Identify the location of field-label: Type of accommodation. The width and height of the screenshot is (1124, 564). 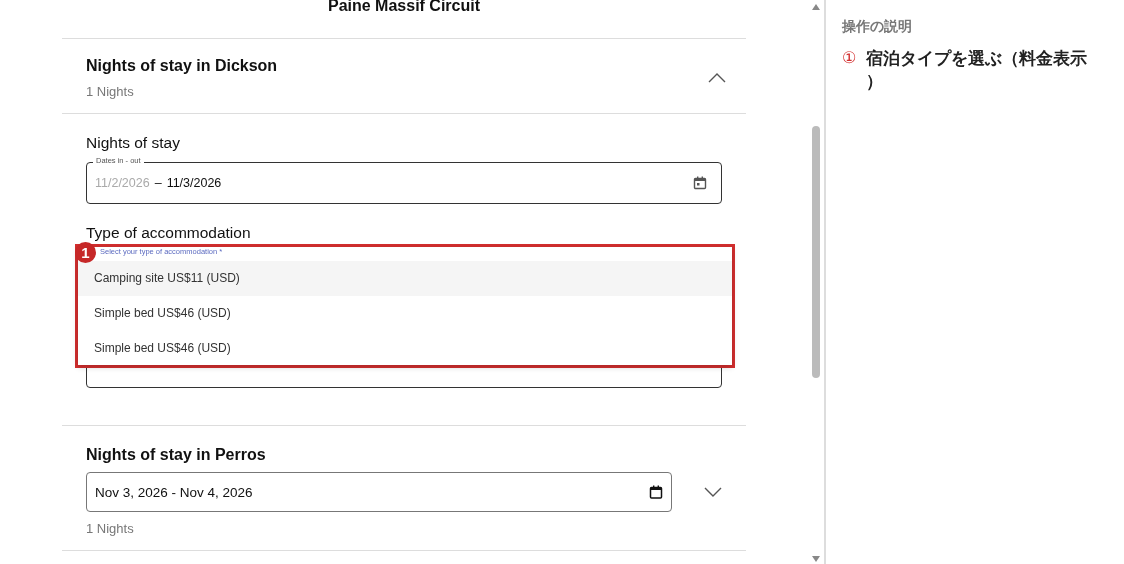
(169, 233).